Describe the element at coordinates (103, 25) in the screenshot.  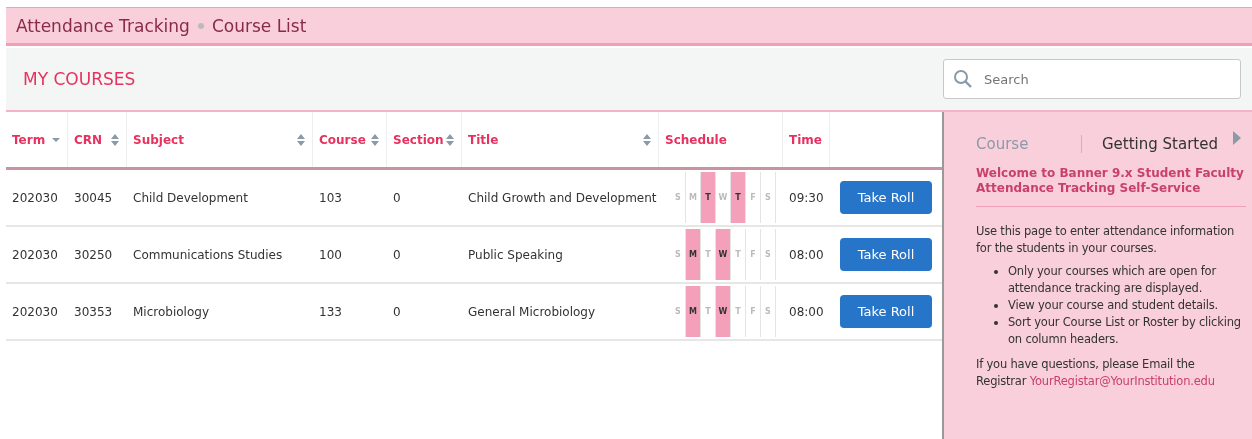
I see `breadcrumb-link: Attendance Tracking` at that location.